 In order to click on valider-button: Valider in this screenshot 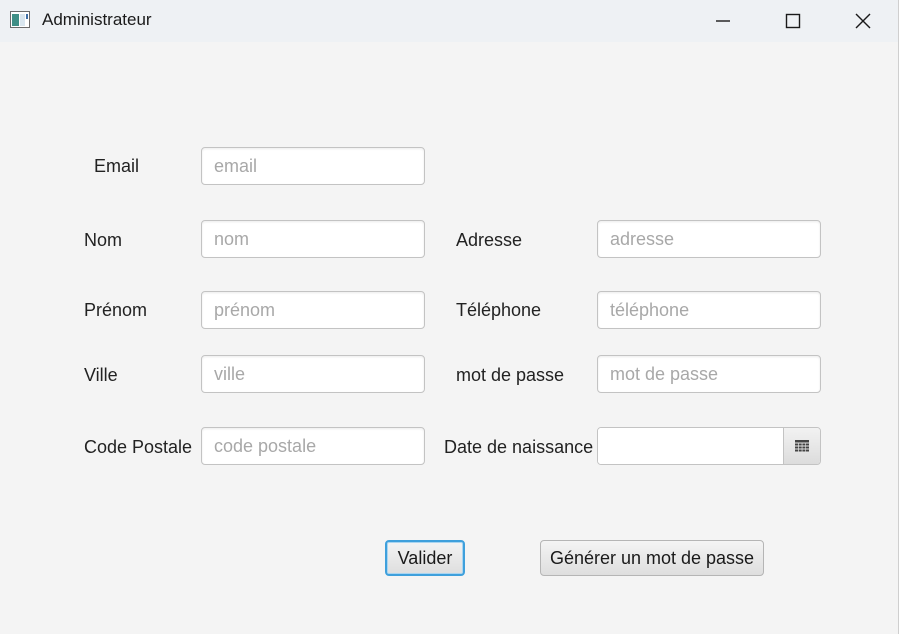, I will do `click(425, 558)`.